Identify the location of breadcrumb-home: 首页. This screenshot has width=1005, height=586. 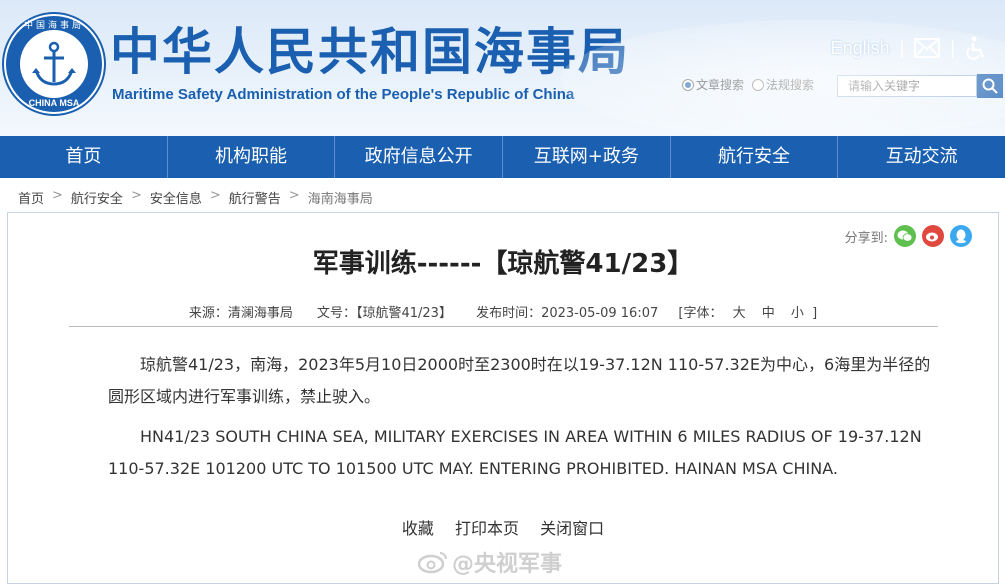
(31, 197).